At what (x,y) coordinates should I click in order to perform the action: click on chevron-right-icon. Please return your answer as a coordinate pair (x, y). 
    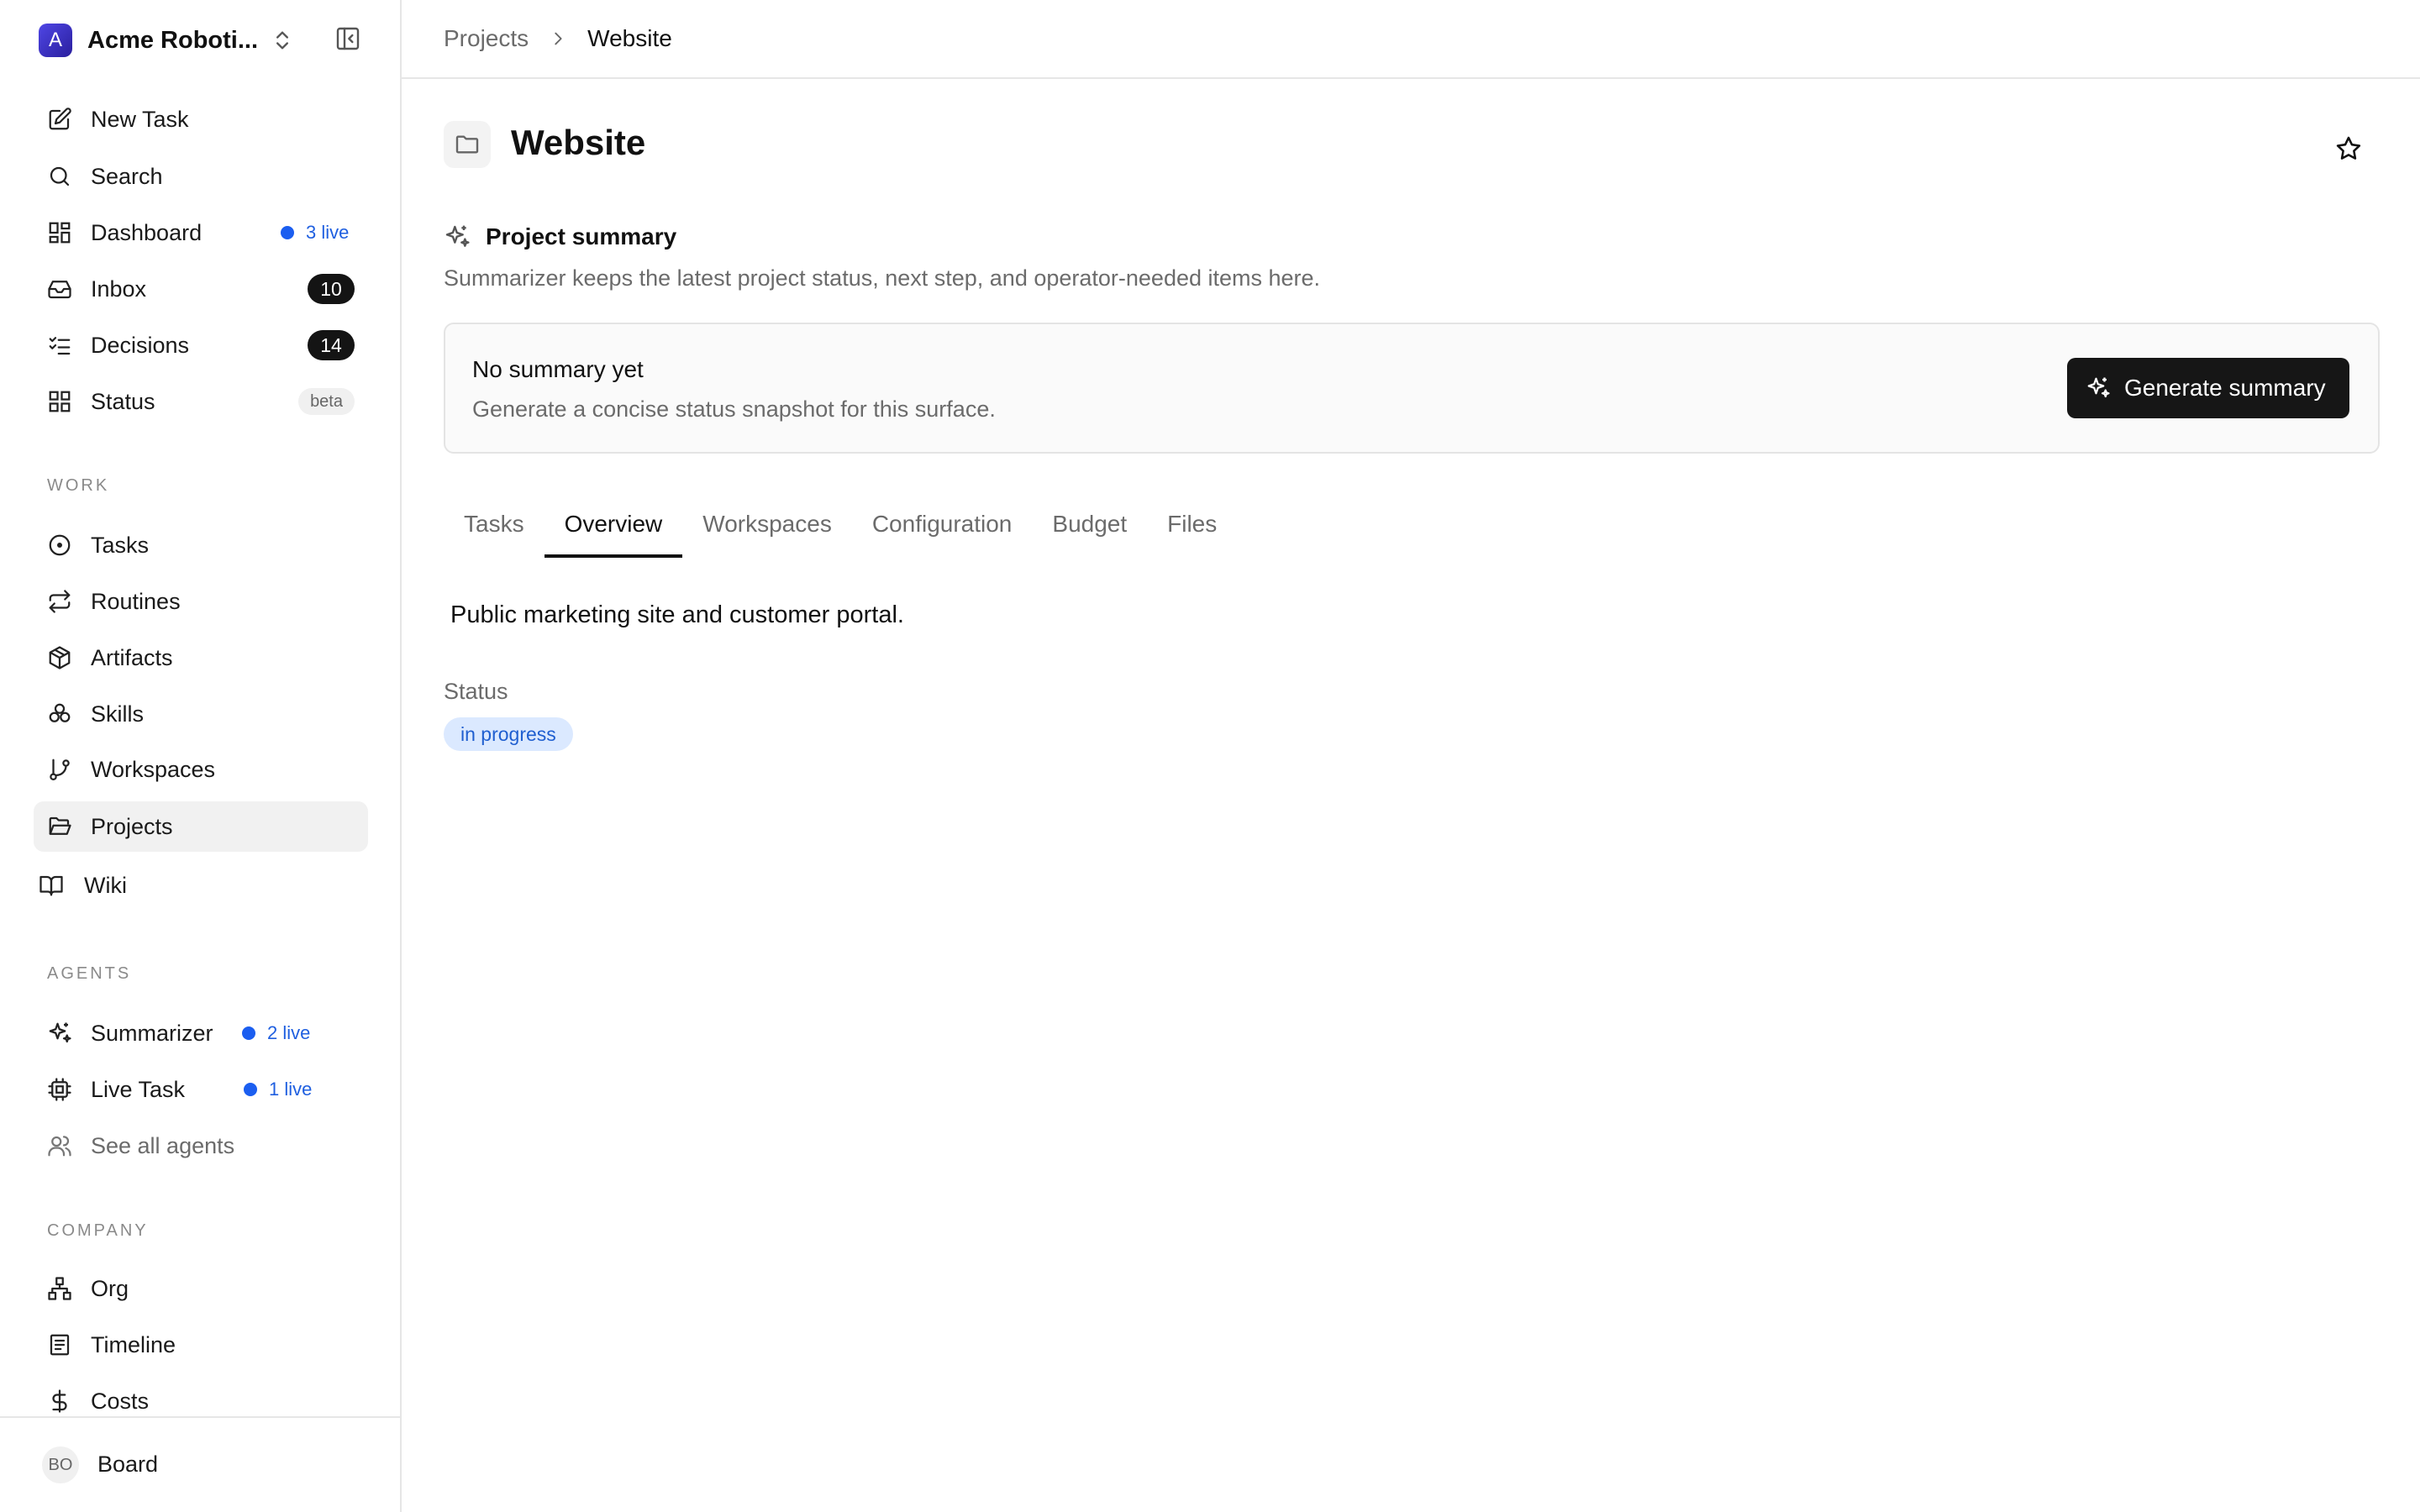
    Looking at the image, I should click on (558, 38).